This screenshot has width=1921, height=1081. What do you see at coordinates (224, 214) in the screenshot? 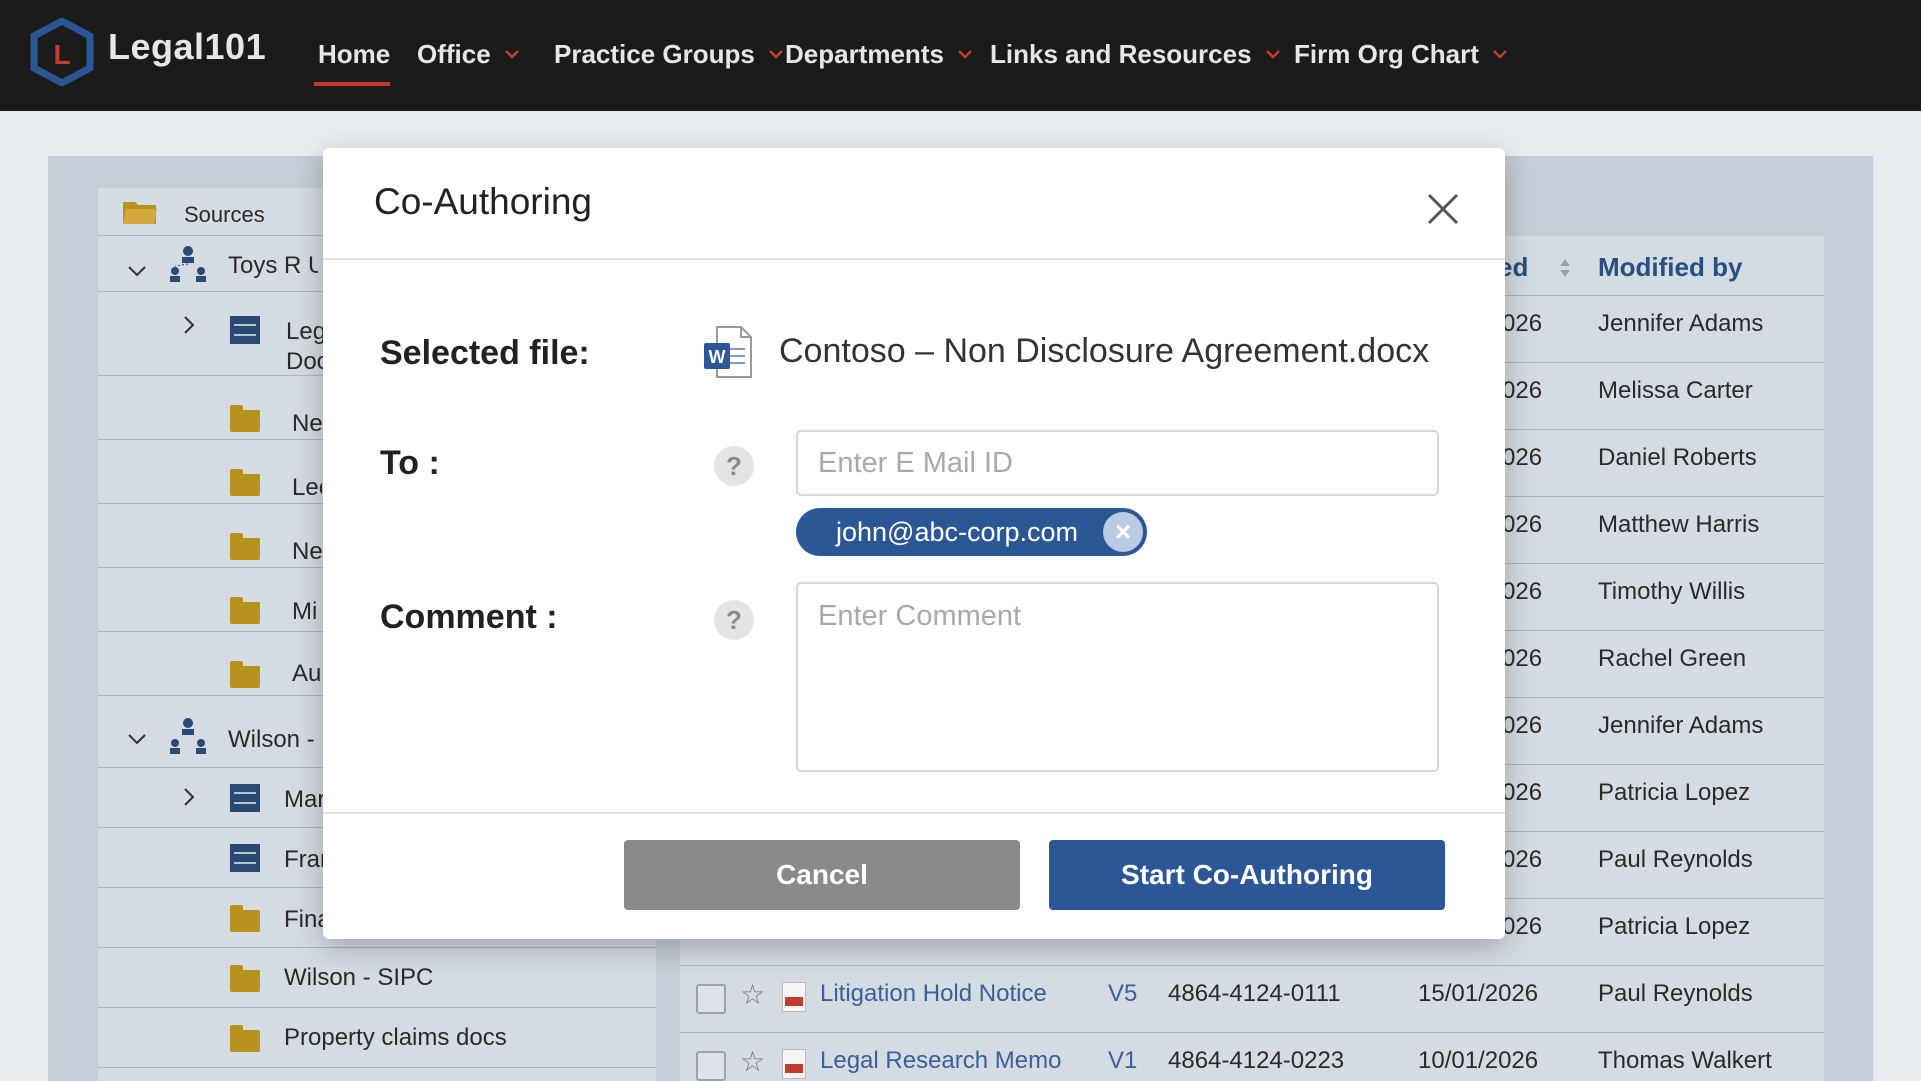
I see `sources-label: Sources` at bounding box center [224, 214].